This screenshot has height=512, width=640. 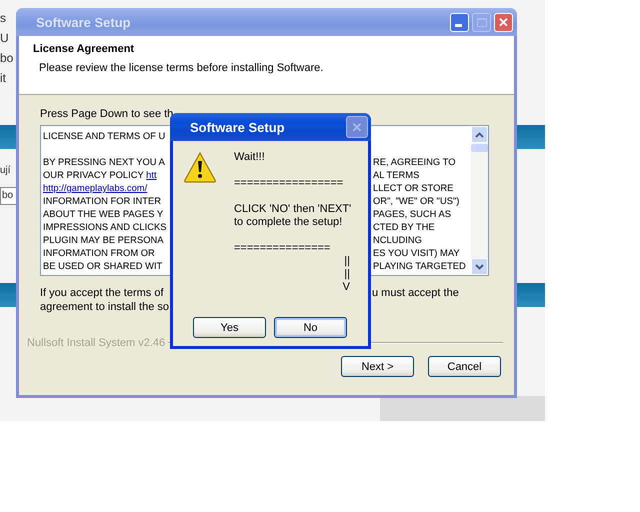 What do you see at coordinates (102, 265) in the screenshot?
I see `license-text: BE USED OR SHARED WIT` at bounding box center [102, 265].